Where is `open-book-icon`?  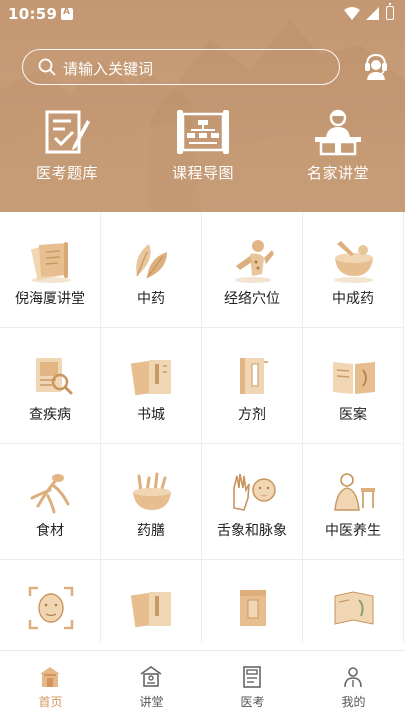
open-book-icon is located at coordinates (354, 378).